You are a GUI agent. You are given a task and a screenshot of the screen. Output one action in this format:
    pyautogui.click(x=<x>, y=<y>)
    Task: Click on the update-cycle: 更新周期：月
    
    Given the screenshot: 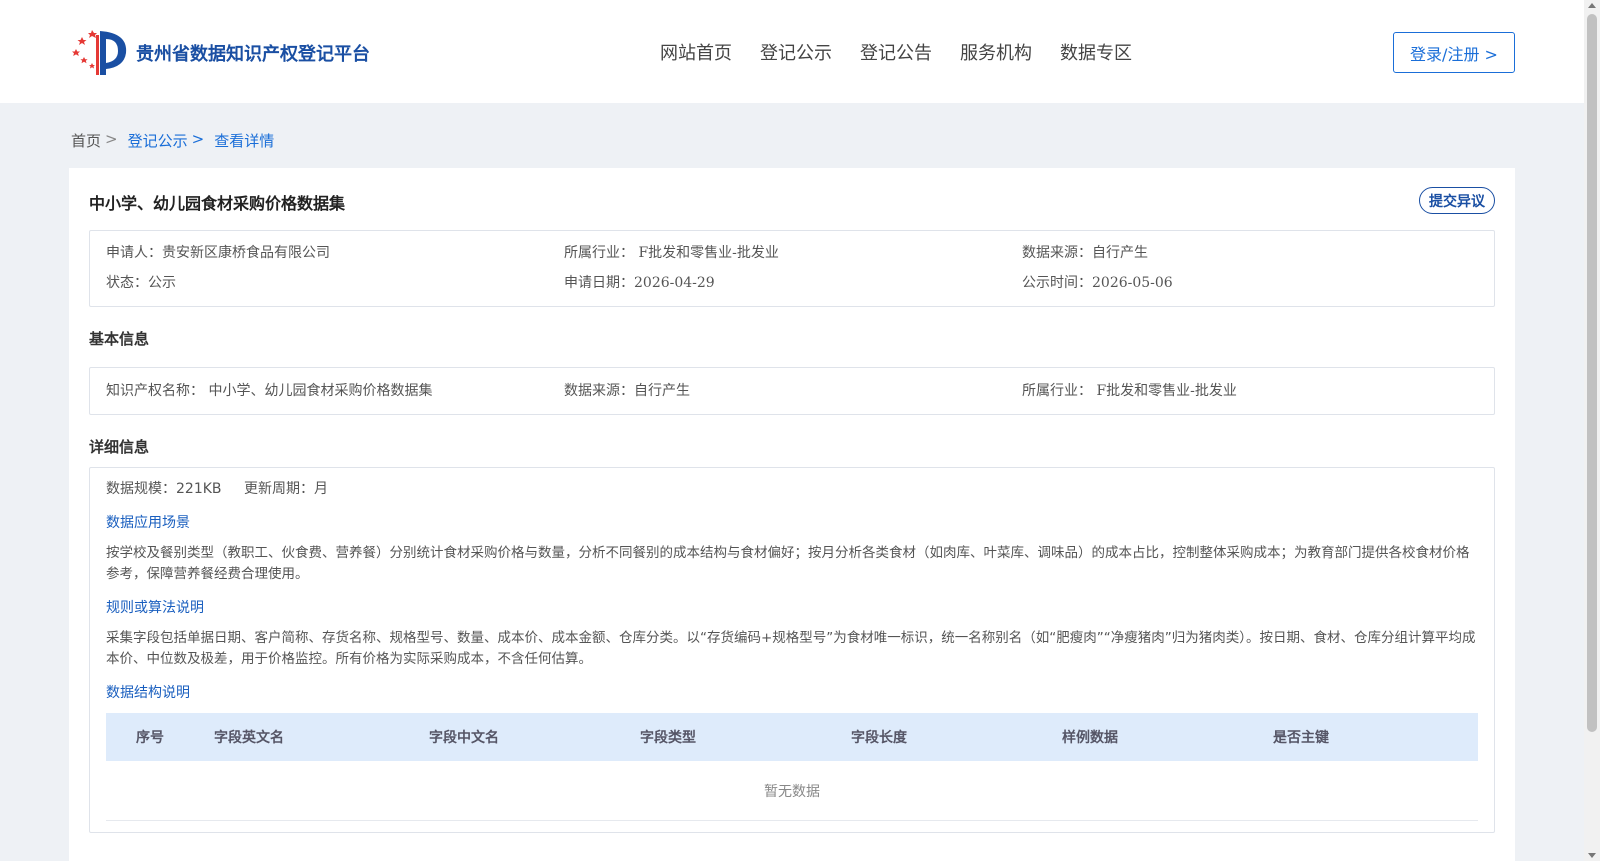 What is the action you would take?
    pyautogui.click(x=285, y=489)
    